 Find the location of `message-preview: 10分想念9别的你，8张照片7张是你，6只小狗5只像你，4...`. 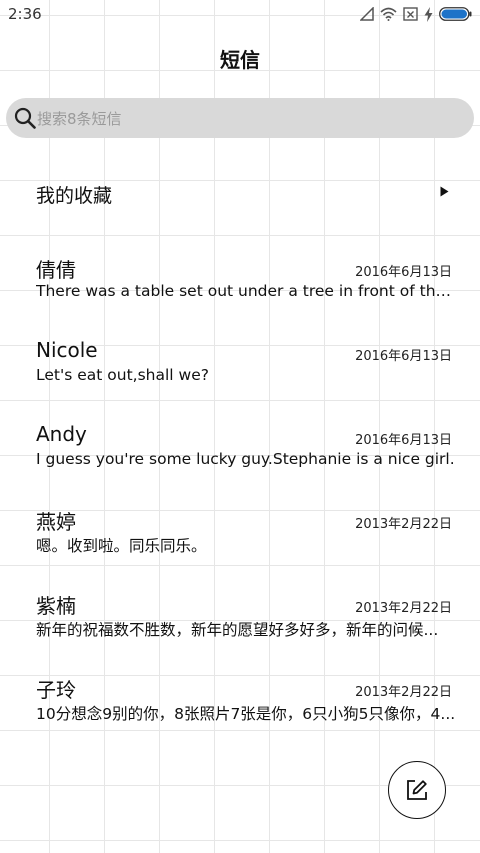

message-preview: 10分想念9别的你，8张照片7张是你，6只小狗5只像你，4... is located at coordinates (246, 714).